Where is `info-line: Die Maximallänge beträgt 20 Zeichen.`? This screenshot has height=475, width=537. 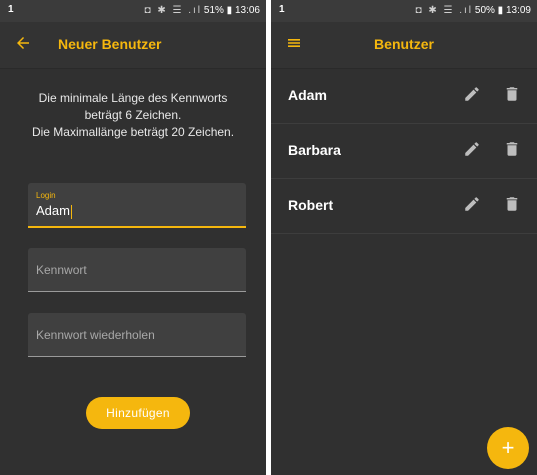
info-line: Die Maximallänge beträgt 20 Zeichen. is located at coordinates (133, 132).